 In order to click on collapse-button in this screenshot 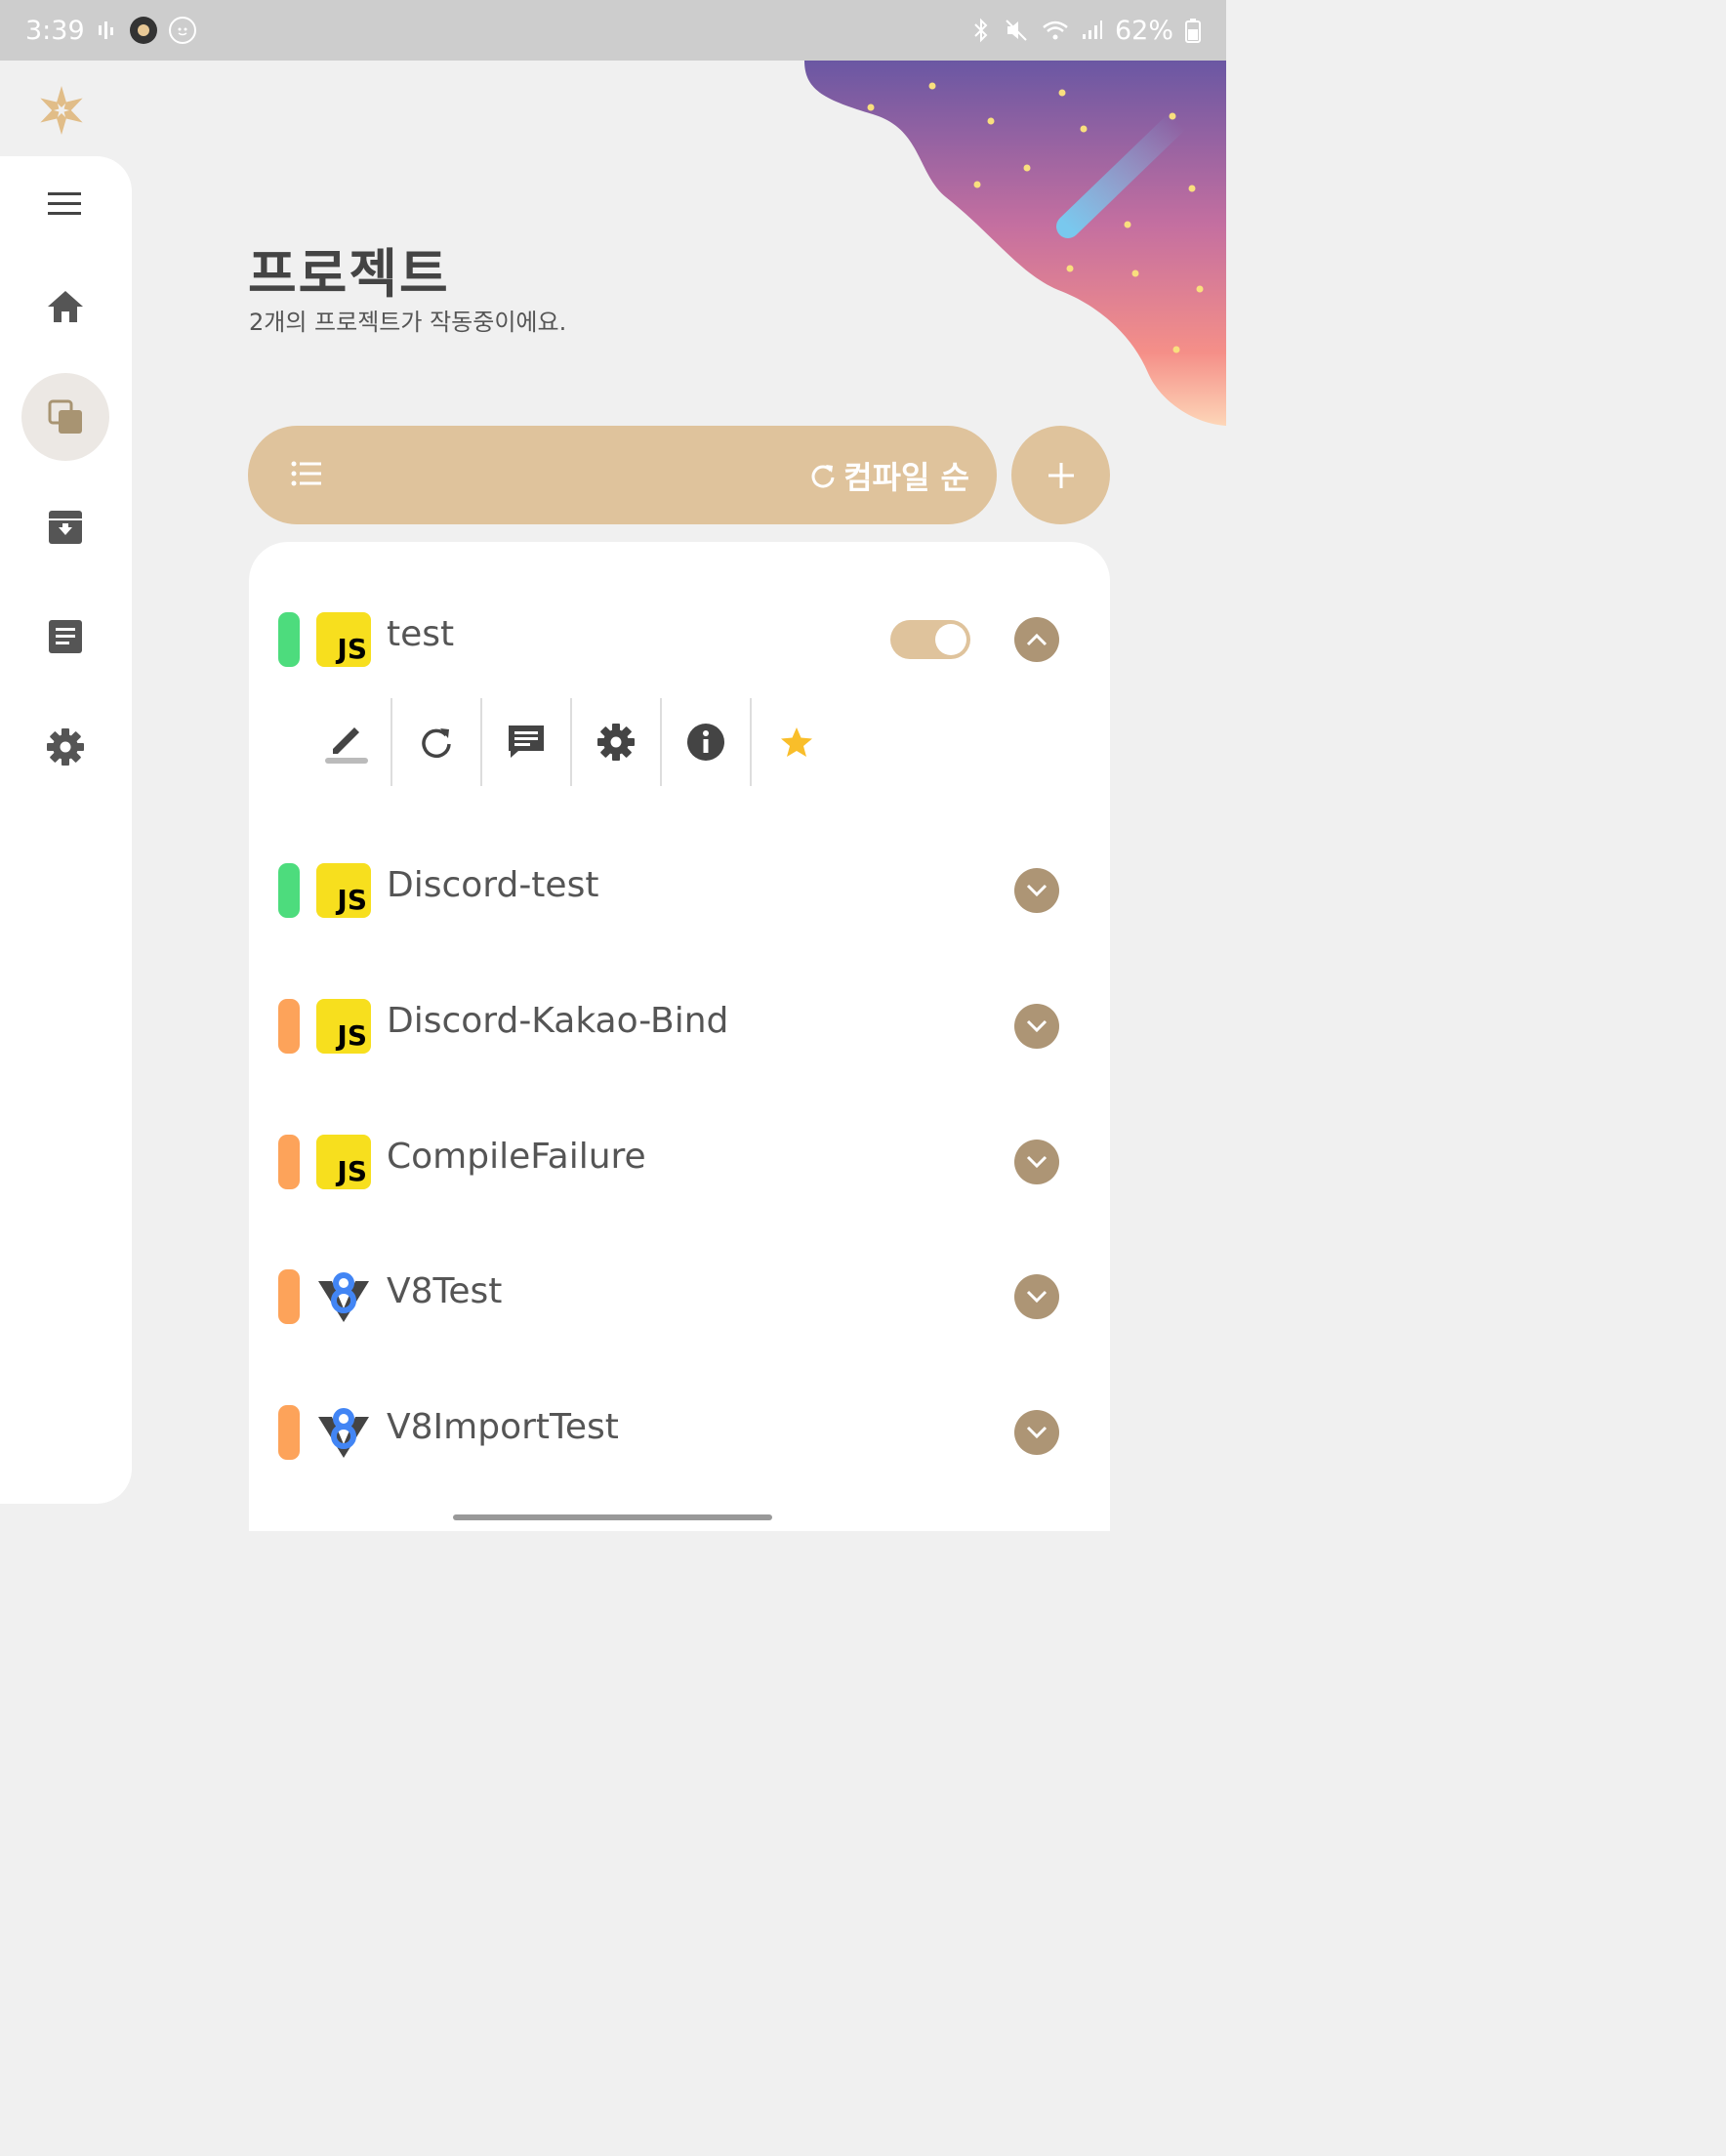, I will do `click(1036, 639)`.